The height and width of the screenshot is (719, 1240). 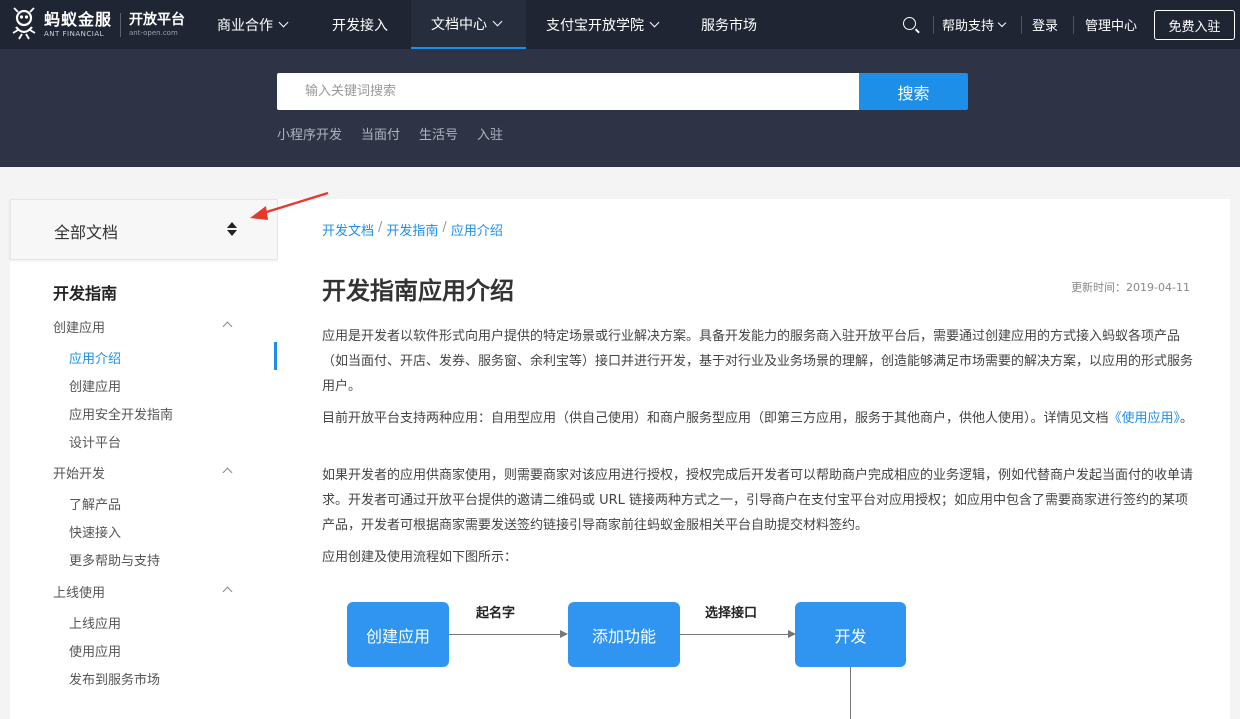 What do you see at coordinates (275, 356) in the screenshot?
I see `active-item-indicator` at bounding box center [275, 356].